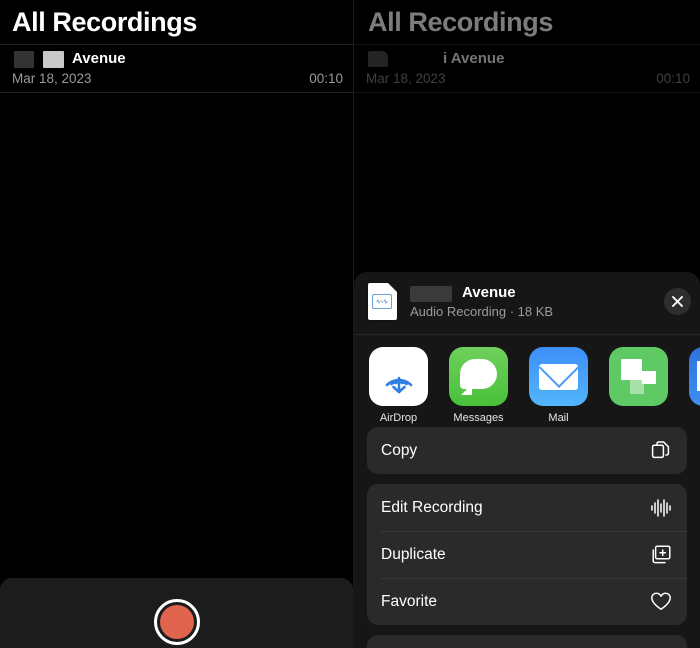 The width and height of the screenshot is (700, 648). What do you see at coordinates (527, 601) in the screenshot?
I see `action-favorite: Favorite` at bounding box center [527, 601].